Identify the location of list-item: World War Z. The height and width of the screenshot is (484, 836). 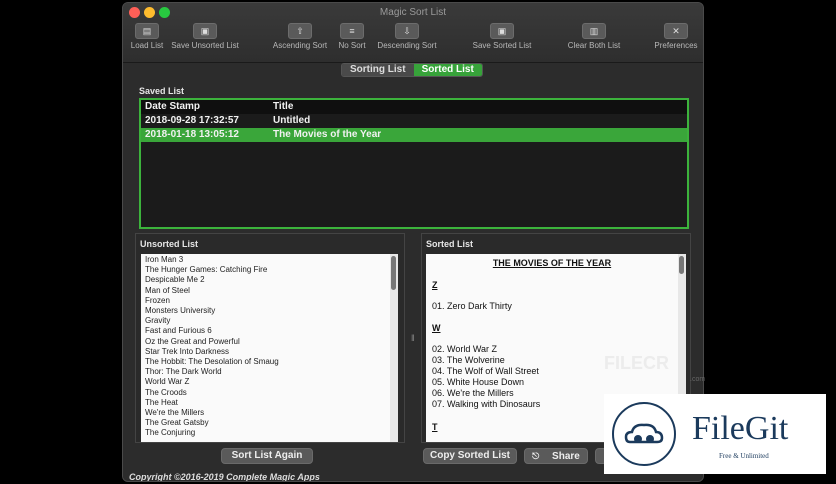
(167, 382).